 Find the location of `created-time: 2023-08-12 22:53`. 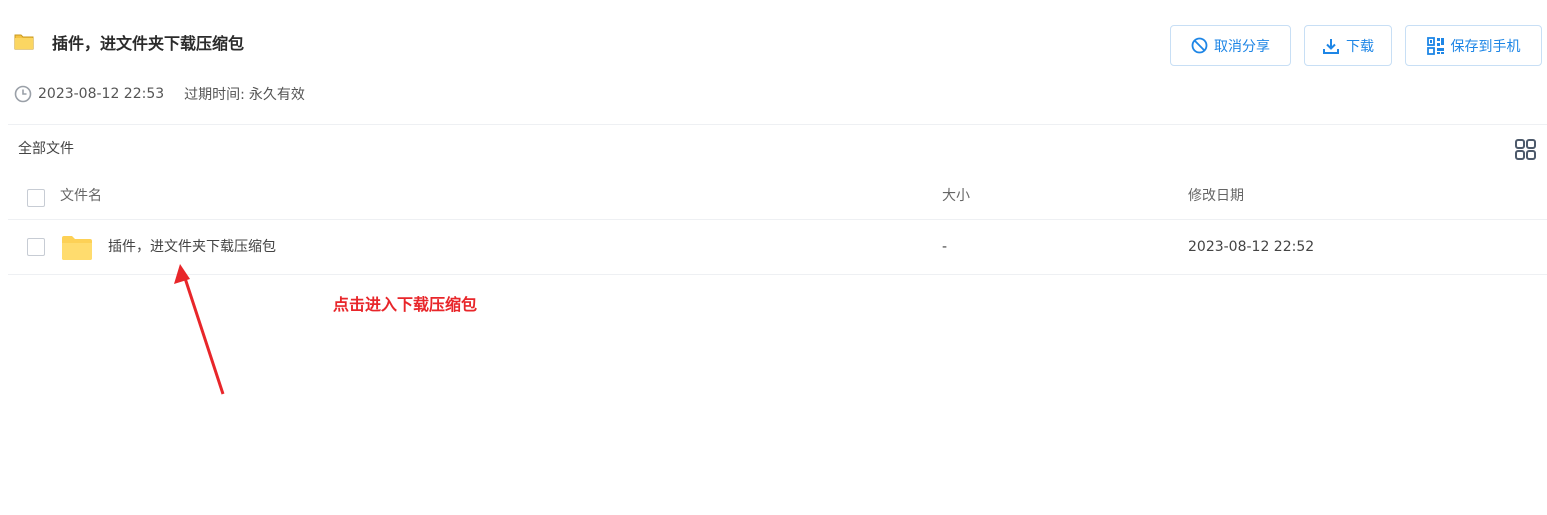

created-time: 2023-08-12 22:53 is located at coordinates (101, 94).